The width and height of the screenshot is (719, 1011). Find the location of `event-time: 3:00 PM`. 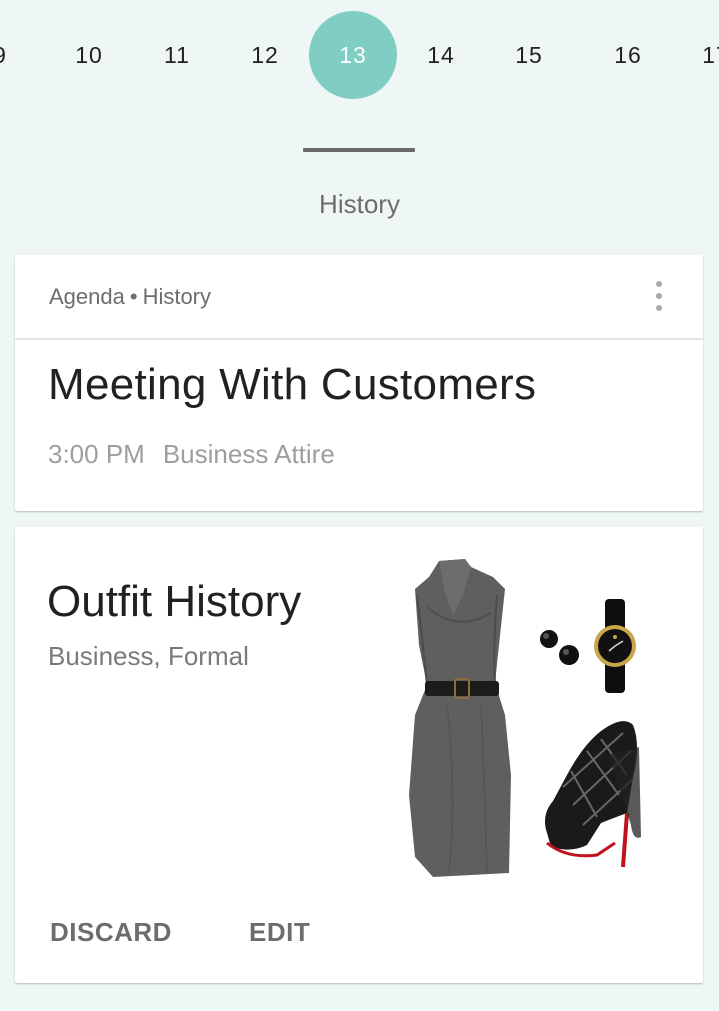

event-time: 3:00 PM is located at coordinates (96, 454).